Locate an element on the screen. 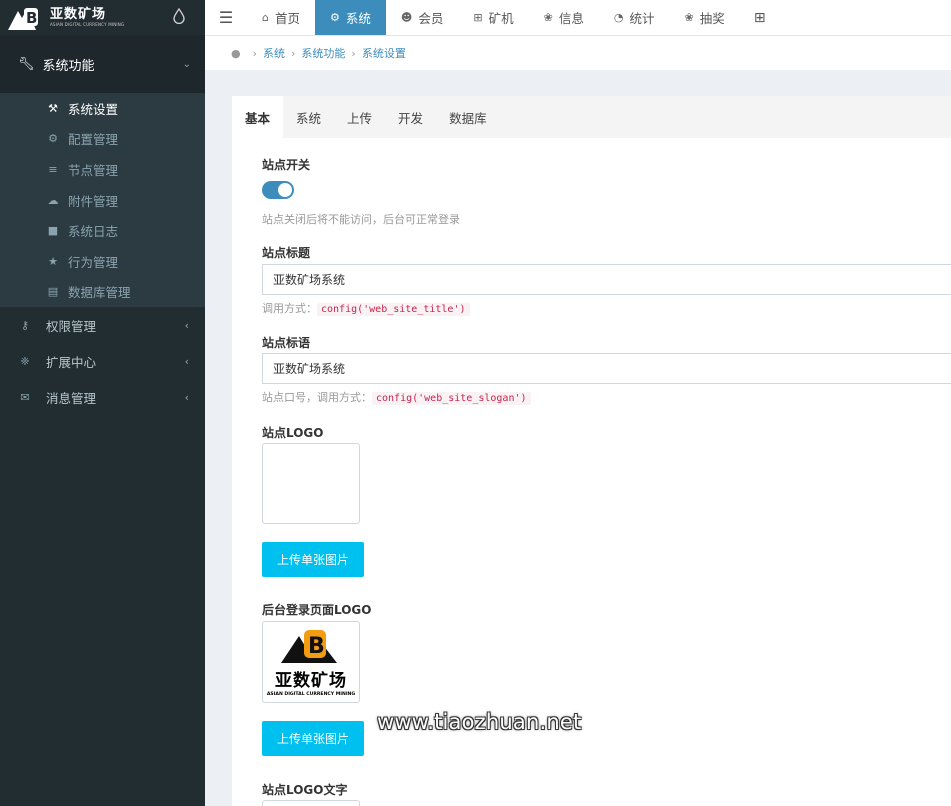  code-snippet: config('web_site_slogan') is located at coordinates (451, 398).